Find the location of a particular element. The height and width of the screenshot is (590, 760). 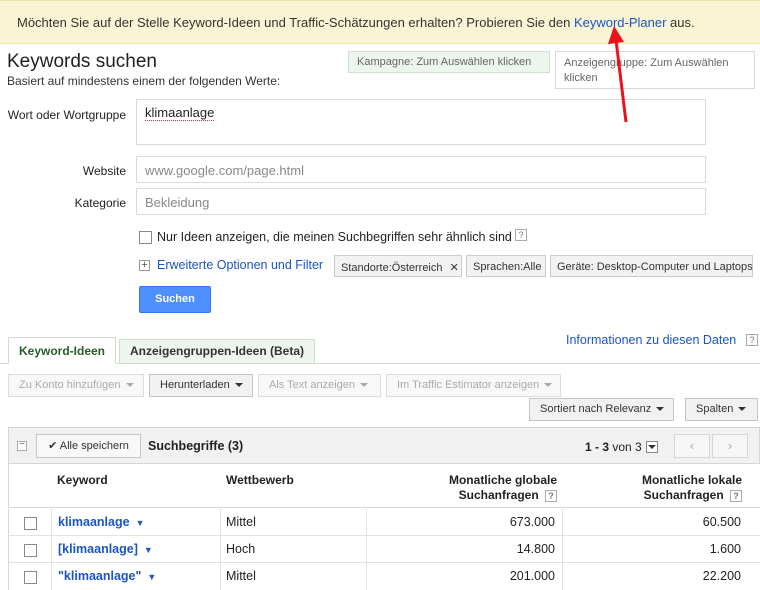

global-searches-cell: 201.000 is located at coordinates (532, 576).